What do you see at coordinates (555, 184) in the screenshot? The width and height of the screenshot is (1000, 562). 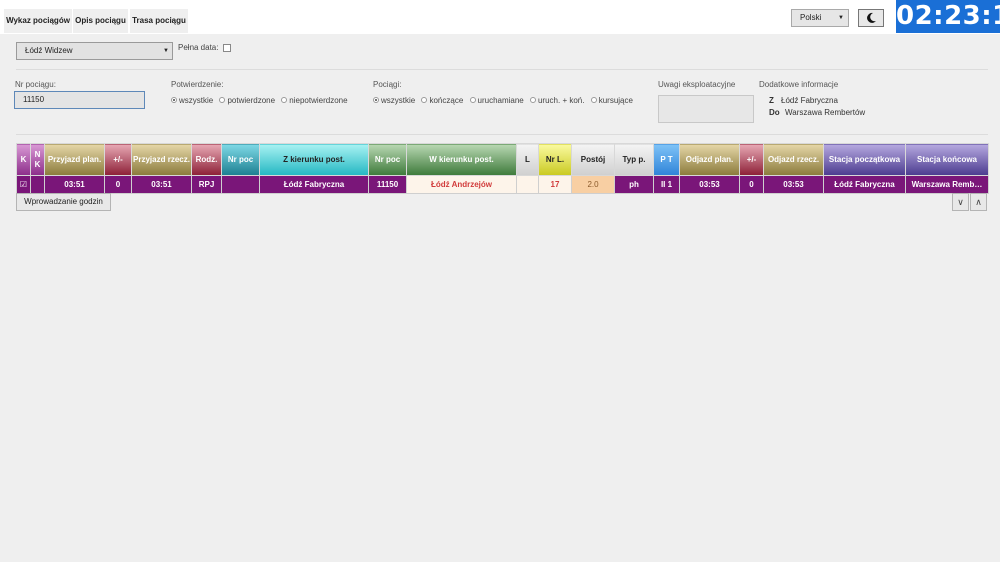 I see `table-cell: 17` at bounding box center [555, 184].